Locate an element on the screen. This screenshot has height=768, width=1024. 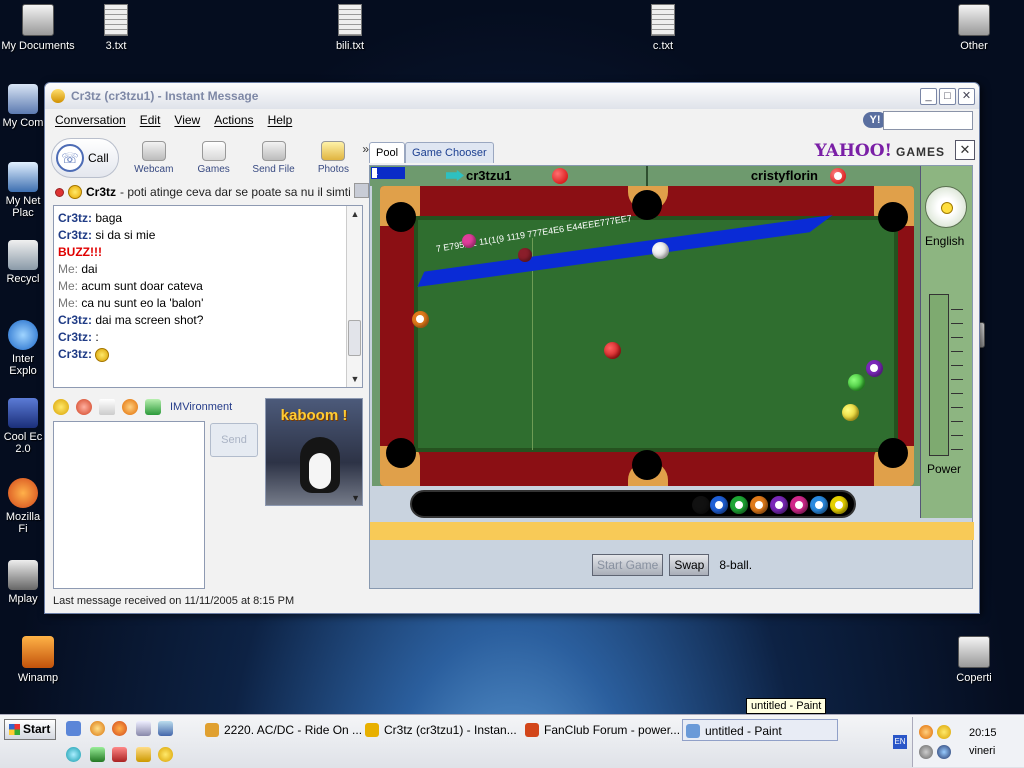
tab-pool: Pool is located at coordinates (387, 152).